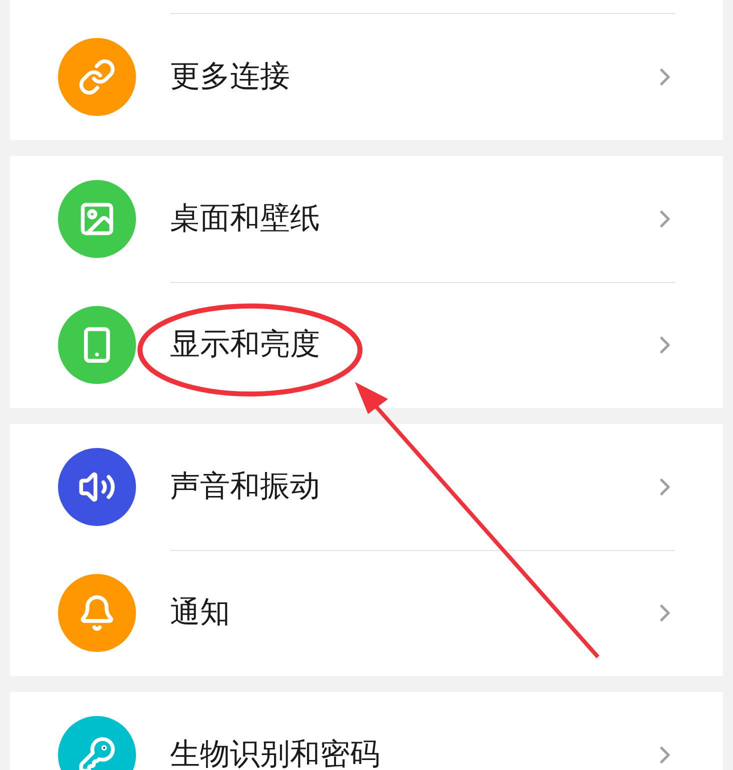 The height and width of the screenshot is (770, 733). What do you see at coordinates (366, 731) in the screenshot?
I see `settings-item: 生物识别和密码` at bounding box center [366, 731].